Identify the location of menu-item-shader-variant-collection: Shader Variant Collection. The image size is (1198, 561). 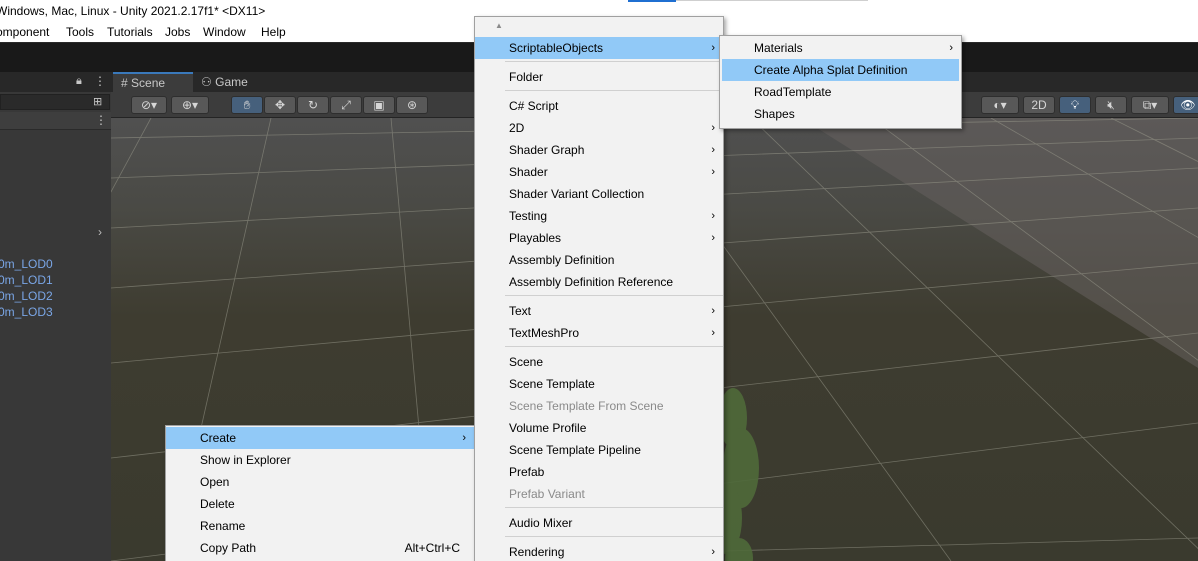
(599, 194).